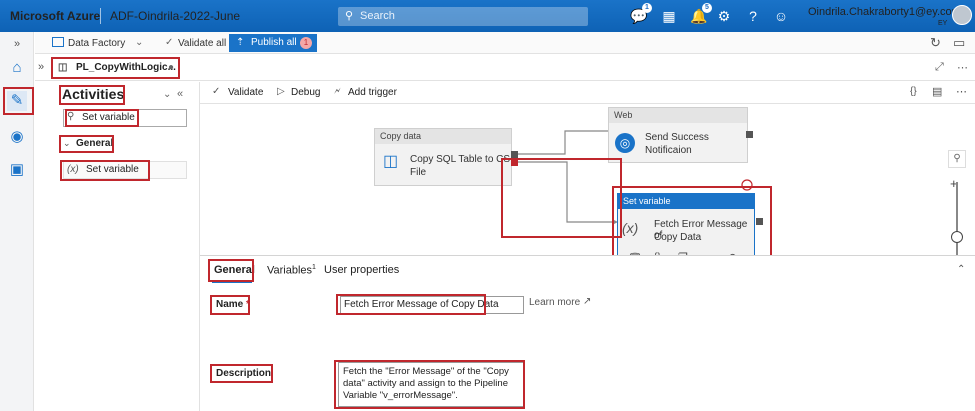 The height and width of the screenshot is (411, 975). Describe the element at coordinates (957, 237) in the screenshot. I see `zoom-slider-thumb` at that location.